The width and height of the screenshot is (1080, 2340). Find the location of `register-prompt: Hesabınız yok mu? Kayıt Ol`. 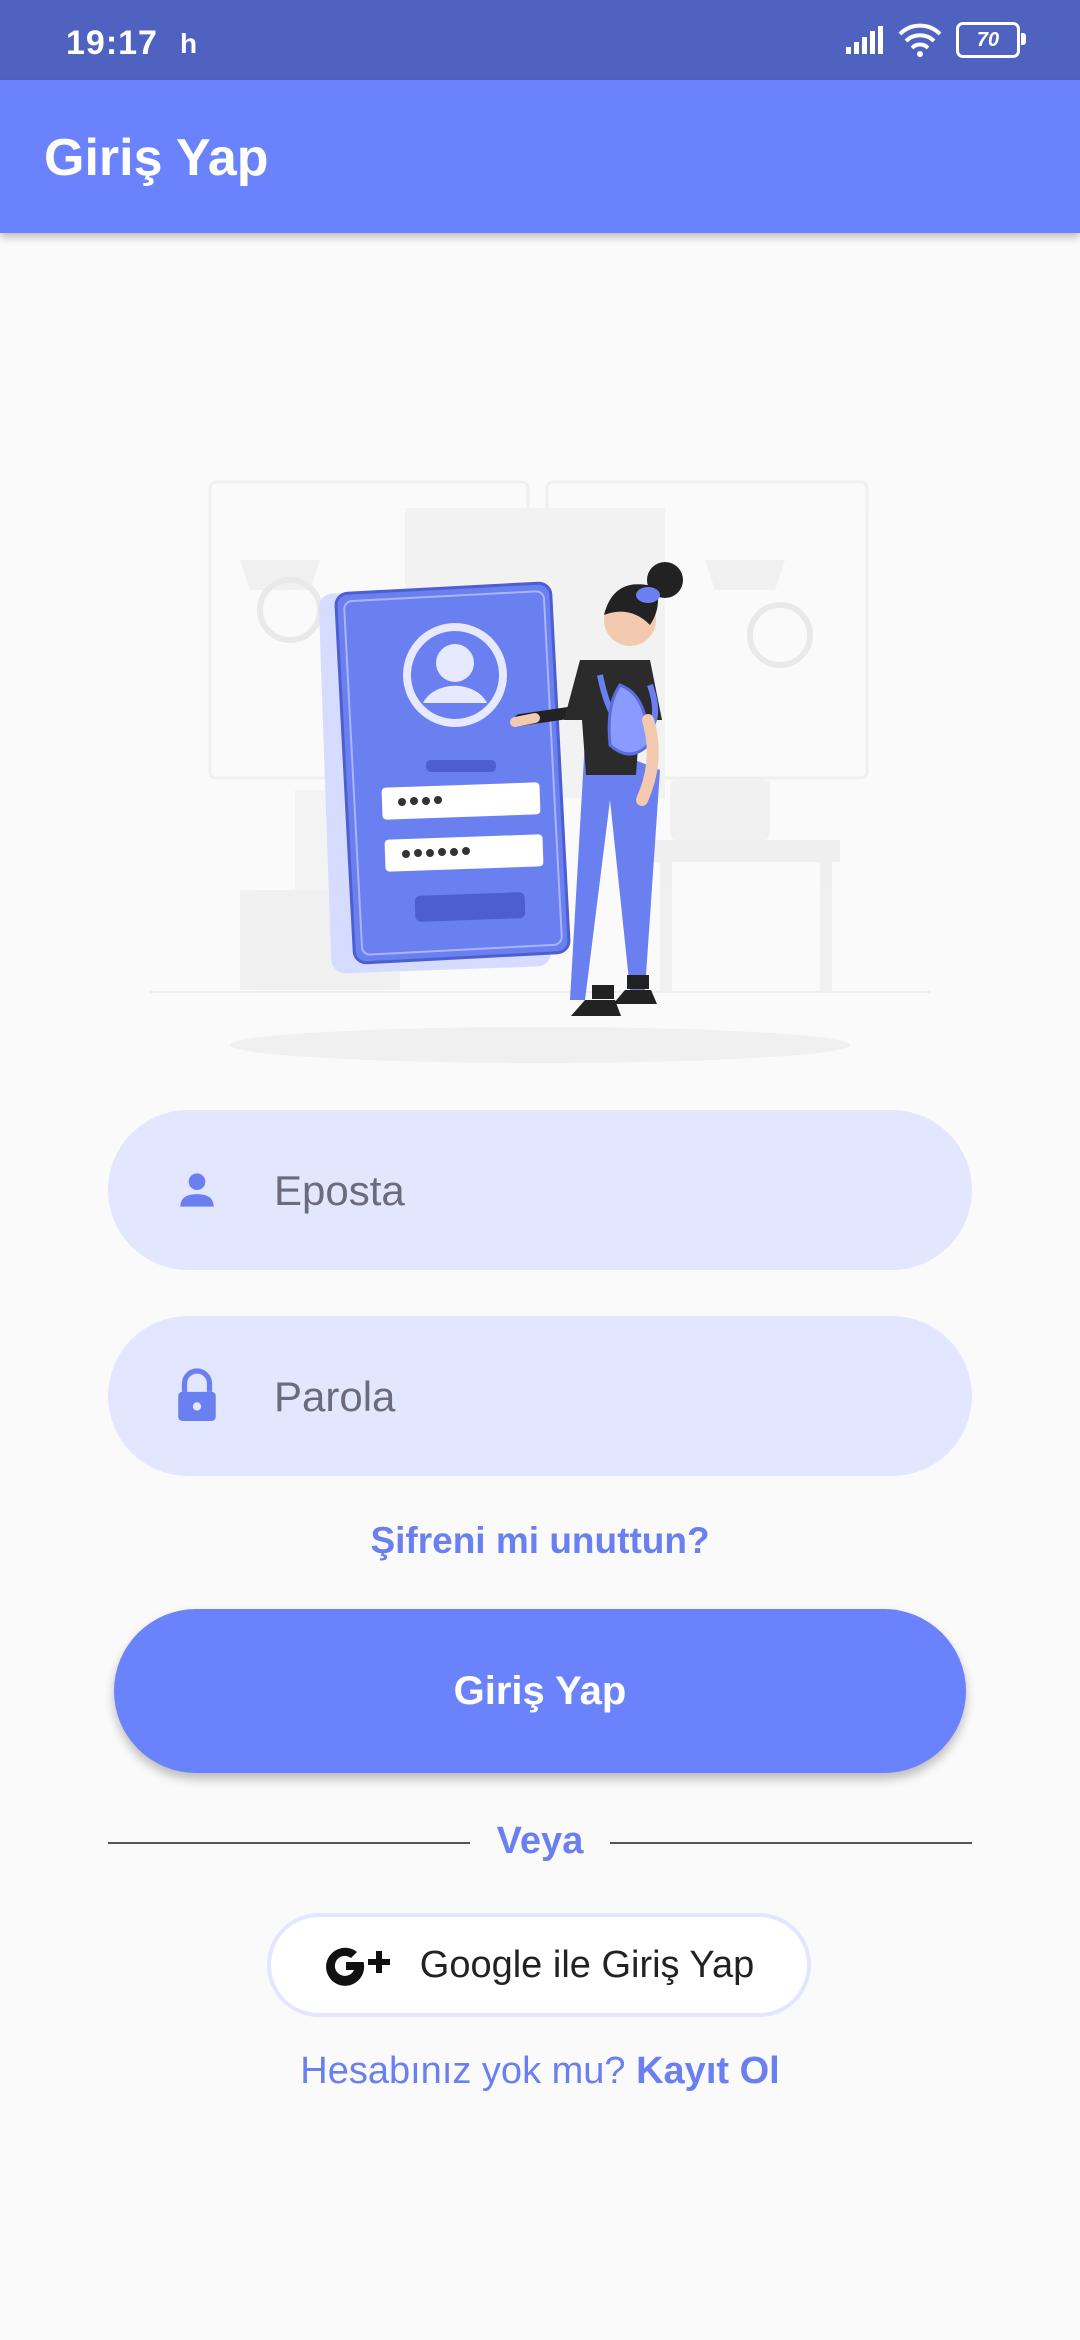

register-prompt: Hesabınız yok mu? Kayıt Ol is located at coordinates (540, 2071).